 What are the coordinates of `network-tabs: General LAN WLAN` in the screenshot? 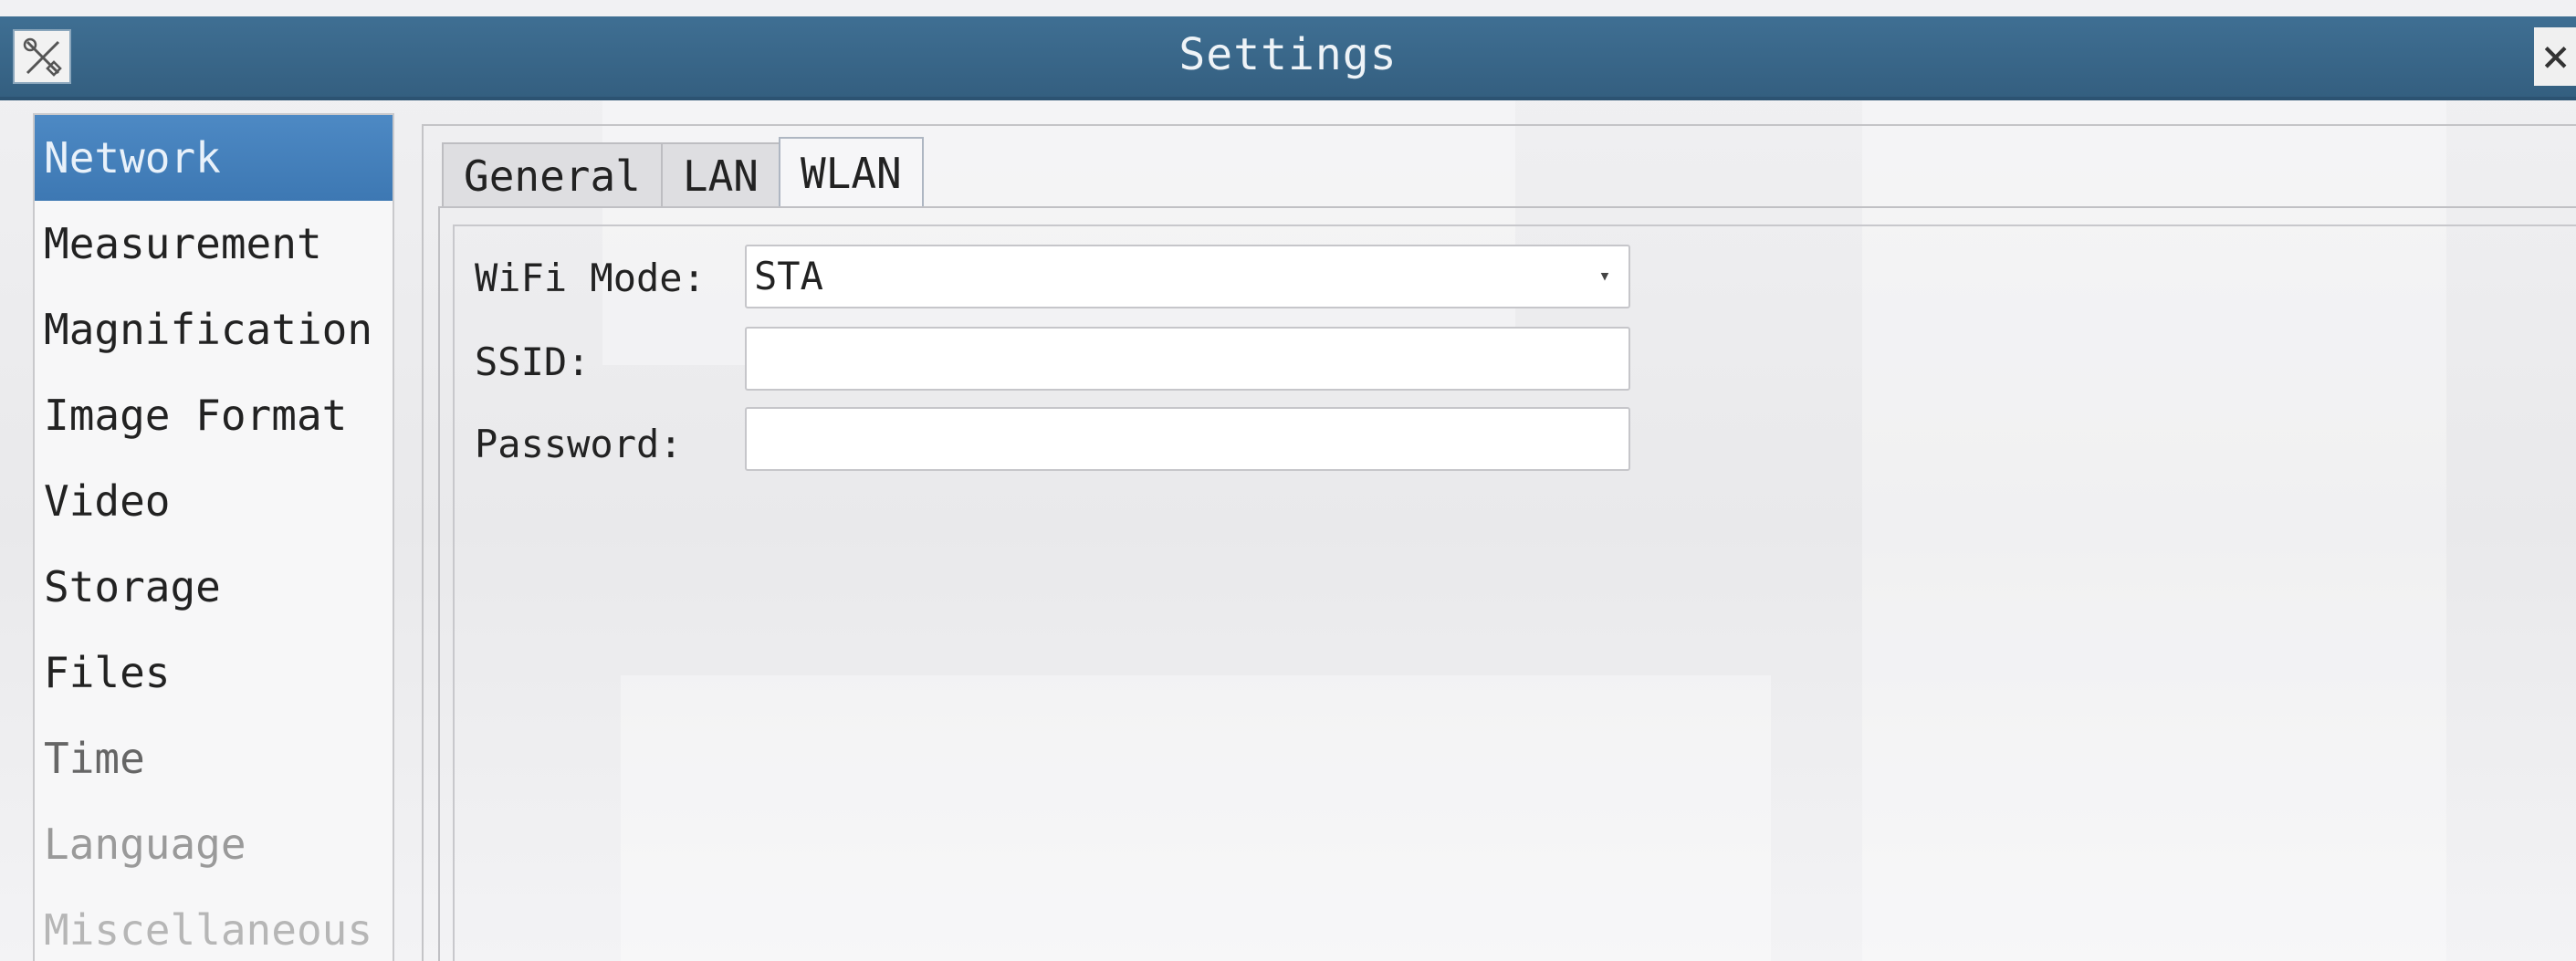 It's located at (683, 172).